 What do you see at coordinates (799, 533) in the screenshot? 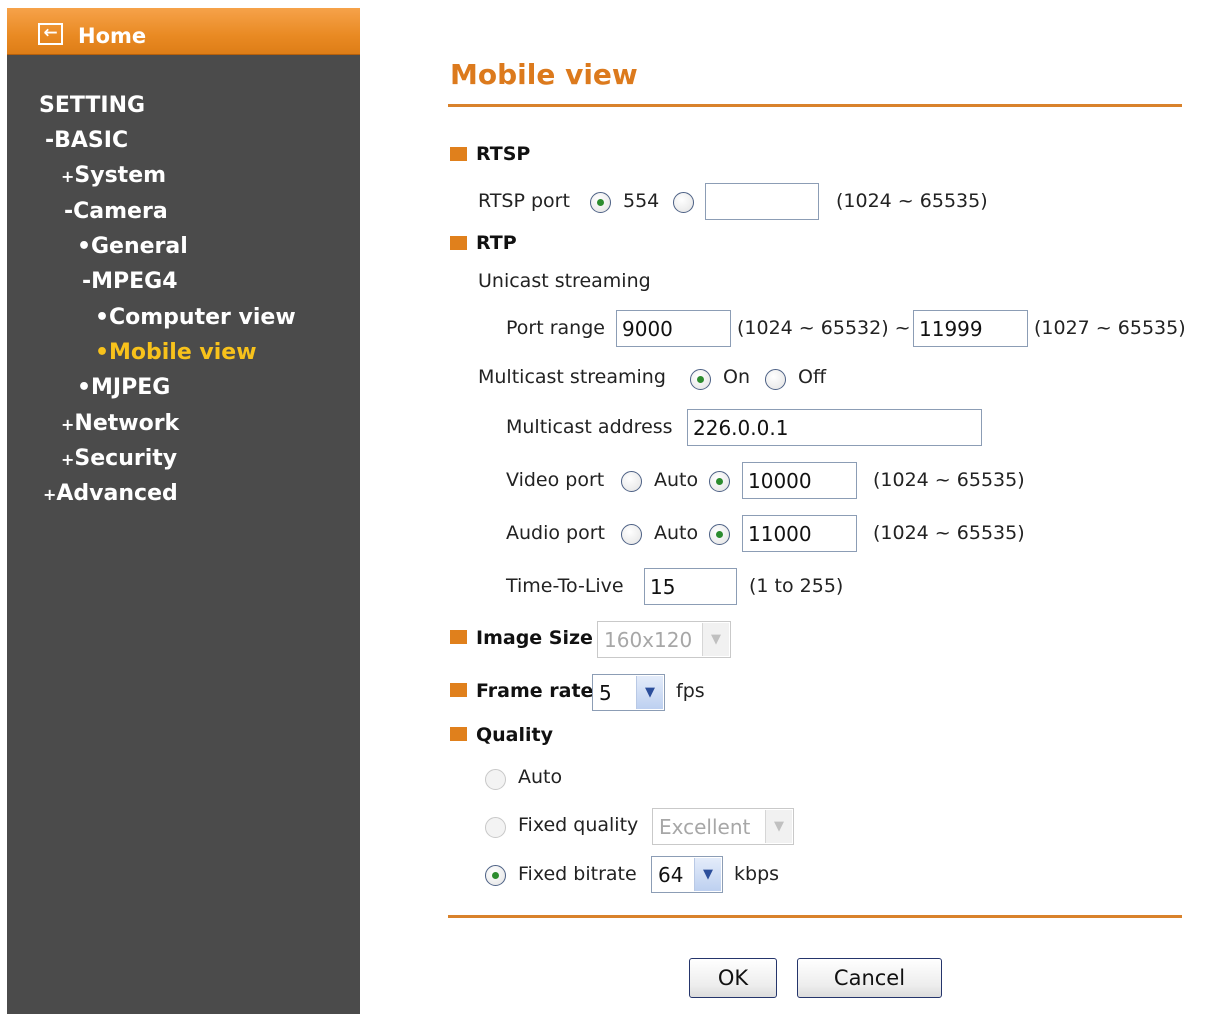
I see `audio-port-input: 11000` at bounding box center [799, 533].